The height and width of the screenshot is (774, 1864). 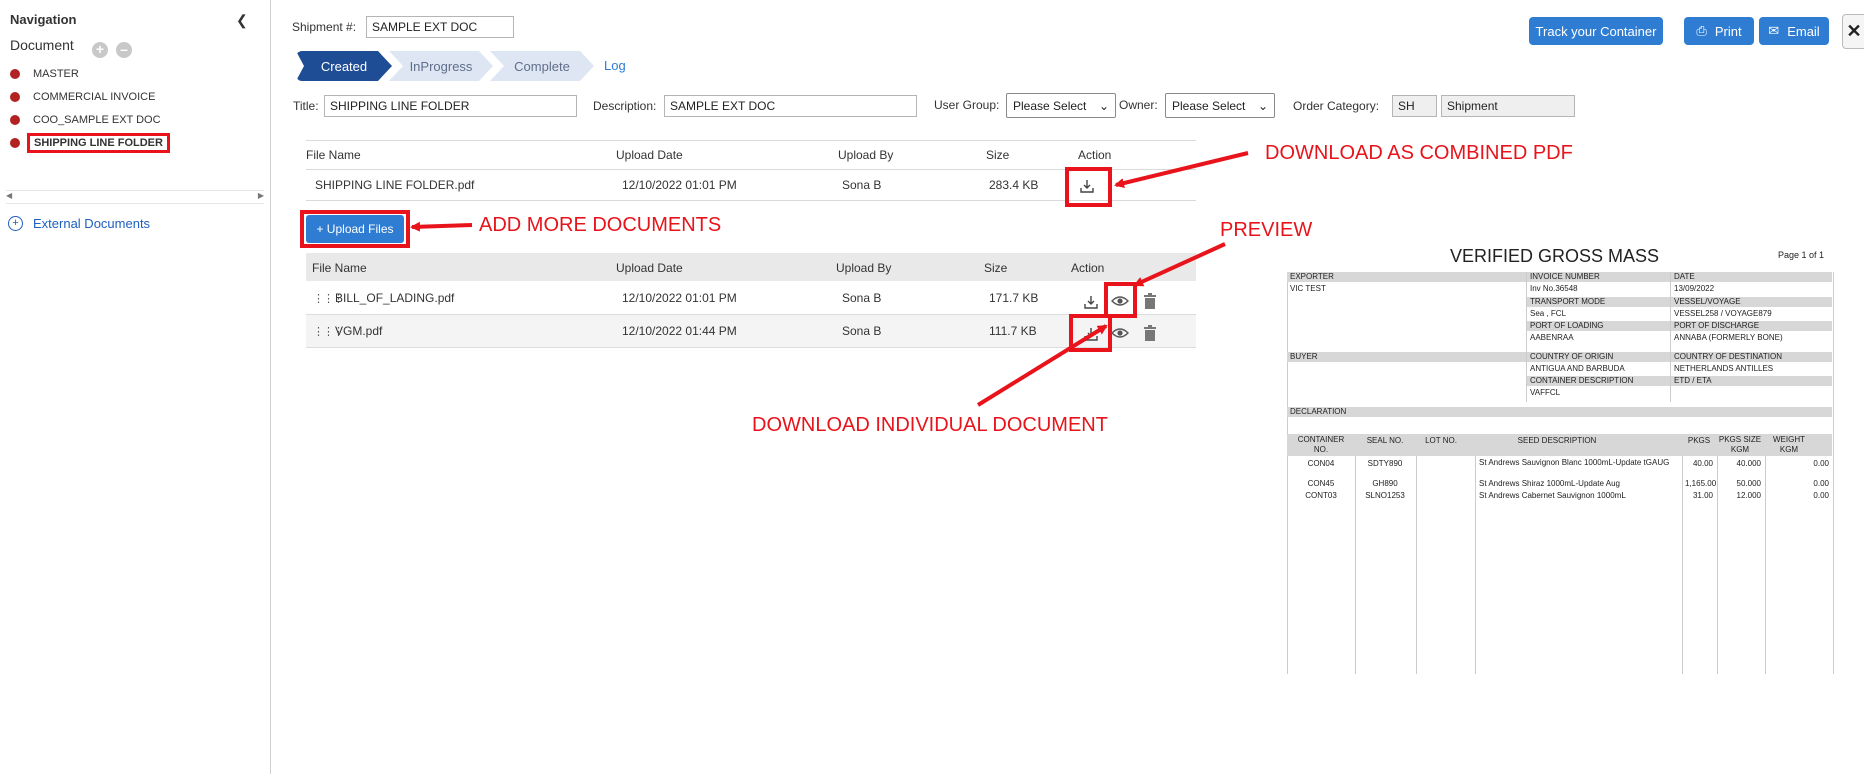 I want to click on upload-date: 12/10/2022 01:44 PM, so click(x=679, y=331).